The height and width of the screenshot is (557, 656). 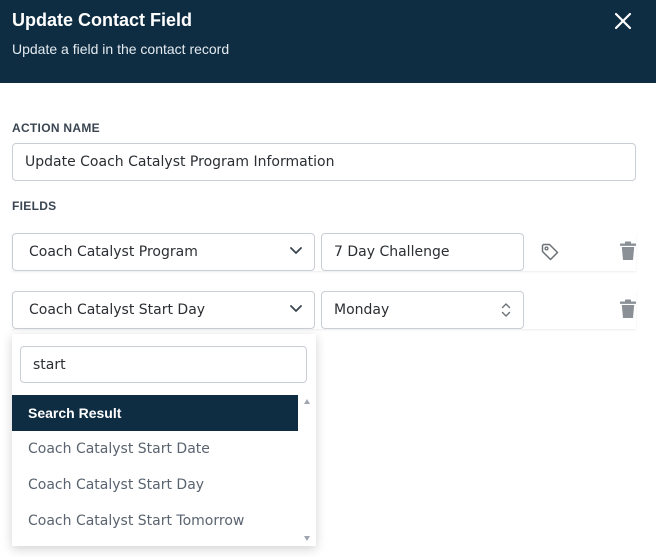 I want to click on field-select: Coach Catalyst Start Day, so click(x=163, y=310).